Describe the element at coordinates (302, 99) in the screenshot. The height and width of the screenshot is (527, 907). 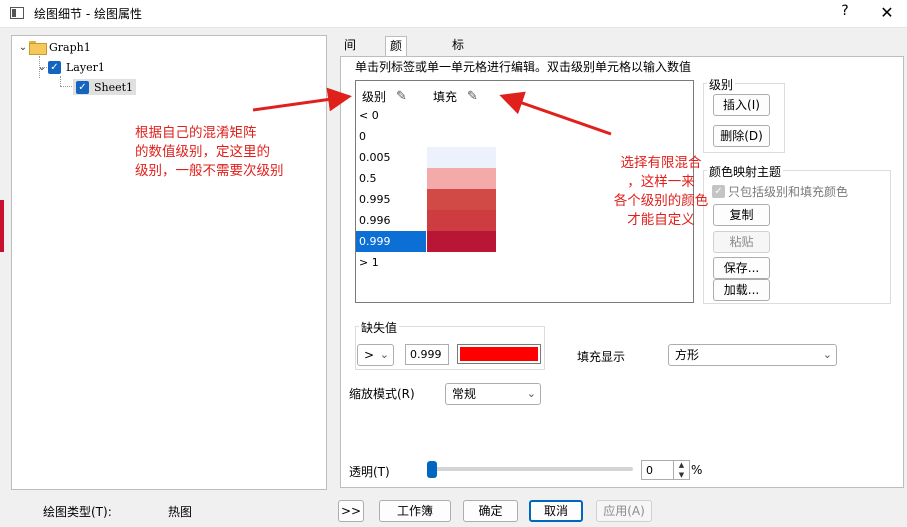
I see `annotation-arrow-left` at that location.